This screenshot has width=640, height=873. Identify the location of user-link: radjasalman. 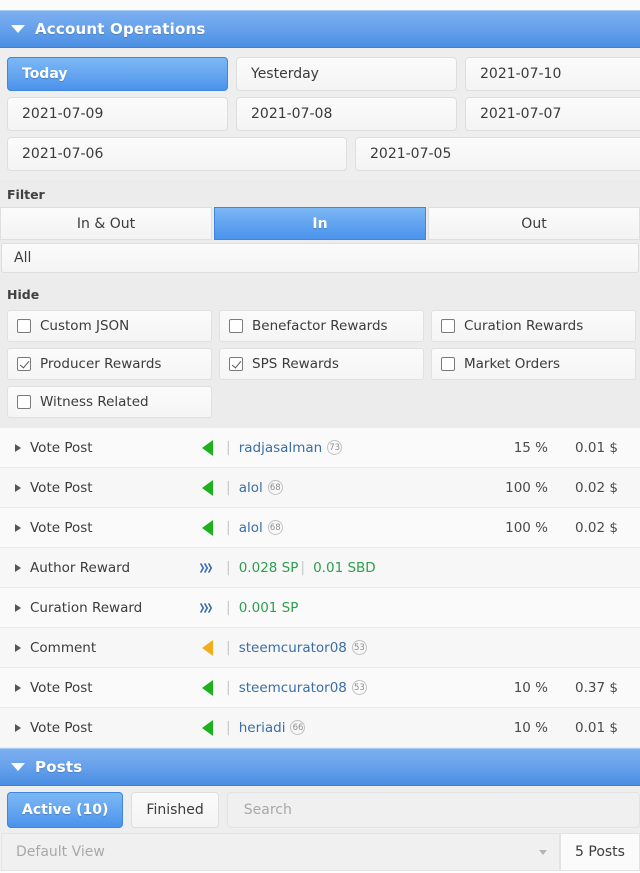
(280, 448).